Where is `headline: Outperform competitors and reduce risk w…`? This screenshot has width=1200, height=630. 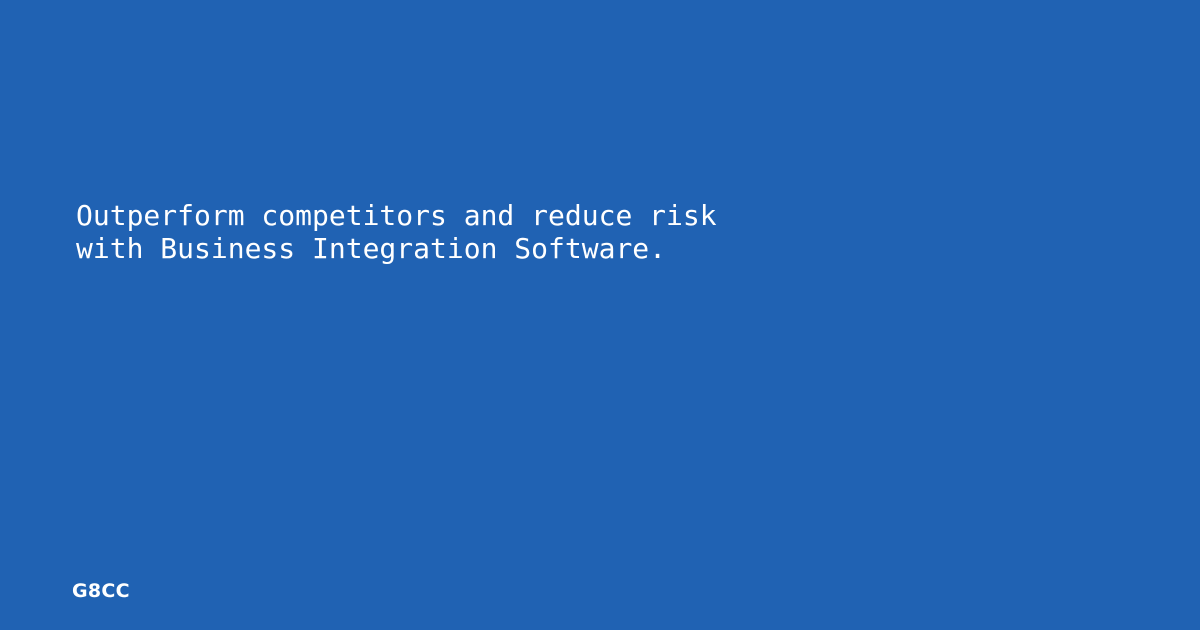
headline: Outperform competitors and reduce risk w… is located at coordinates (576, 232).